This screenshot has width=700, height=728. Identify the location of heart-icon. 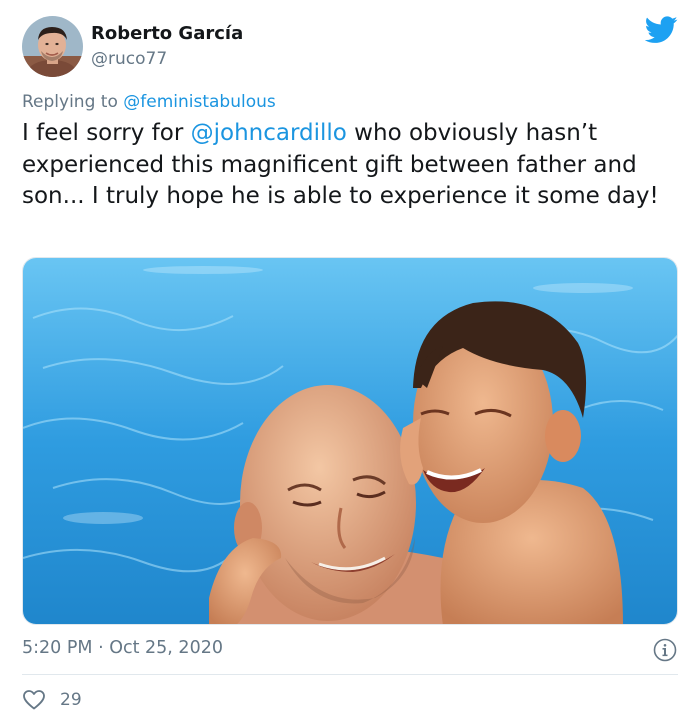
(34, 700).